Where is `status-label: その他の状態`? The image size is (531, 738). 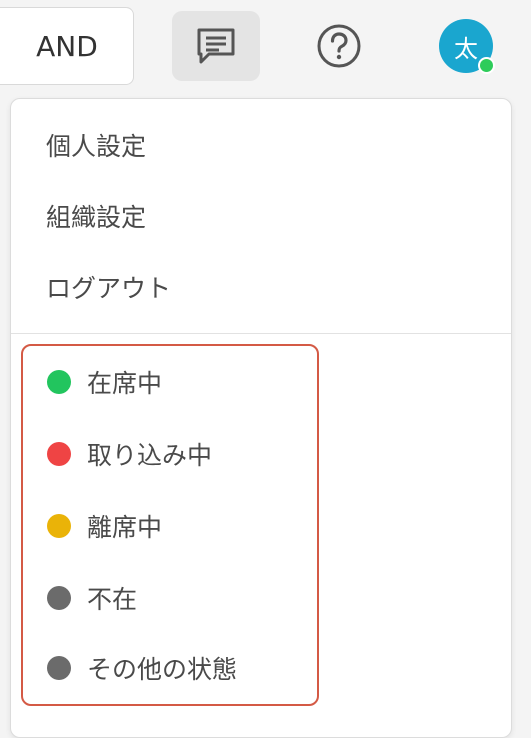
status-label: その他の状態 is located at coordinates (162, 669).